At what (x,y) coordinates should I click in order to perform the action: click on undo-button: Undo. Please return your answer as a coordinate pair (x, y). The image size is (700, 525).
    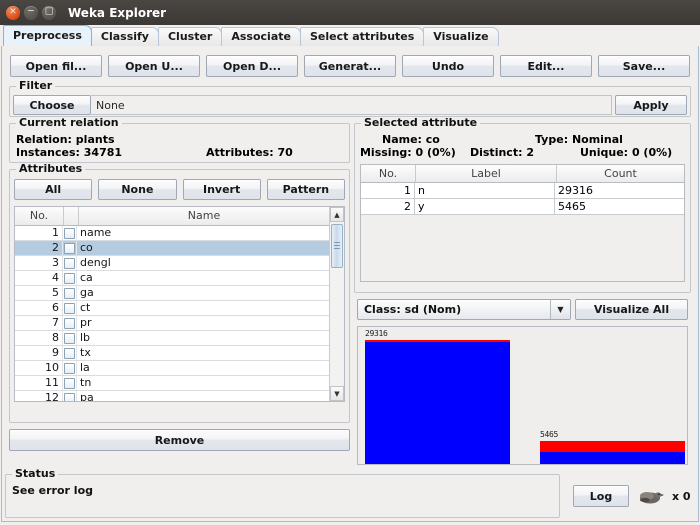
    Looking at the image, I should click on (448, 66).